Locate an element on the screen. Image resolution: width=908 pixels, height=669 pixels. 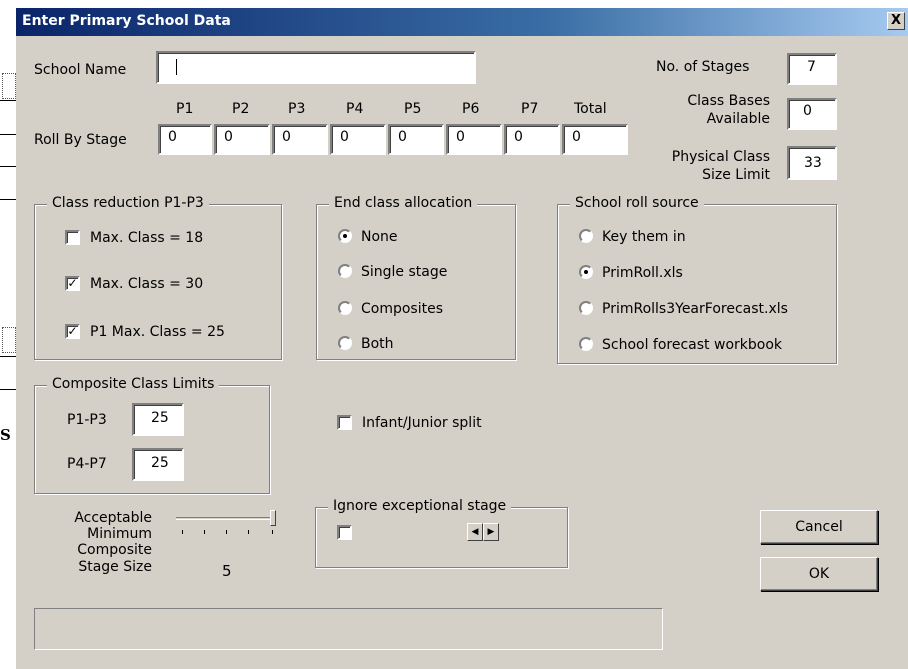
slider-thumb is located at coordinates (273, 518).